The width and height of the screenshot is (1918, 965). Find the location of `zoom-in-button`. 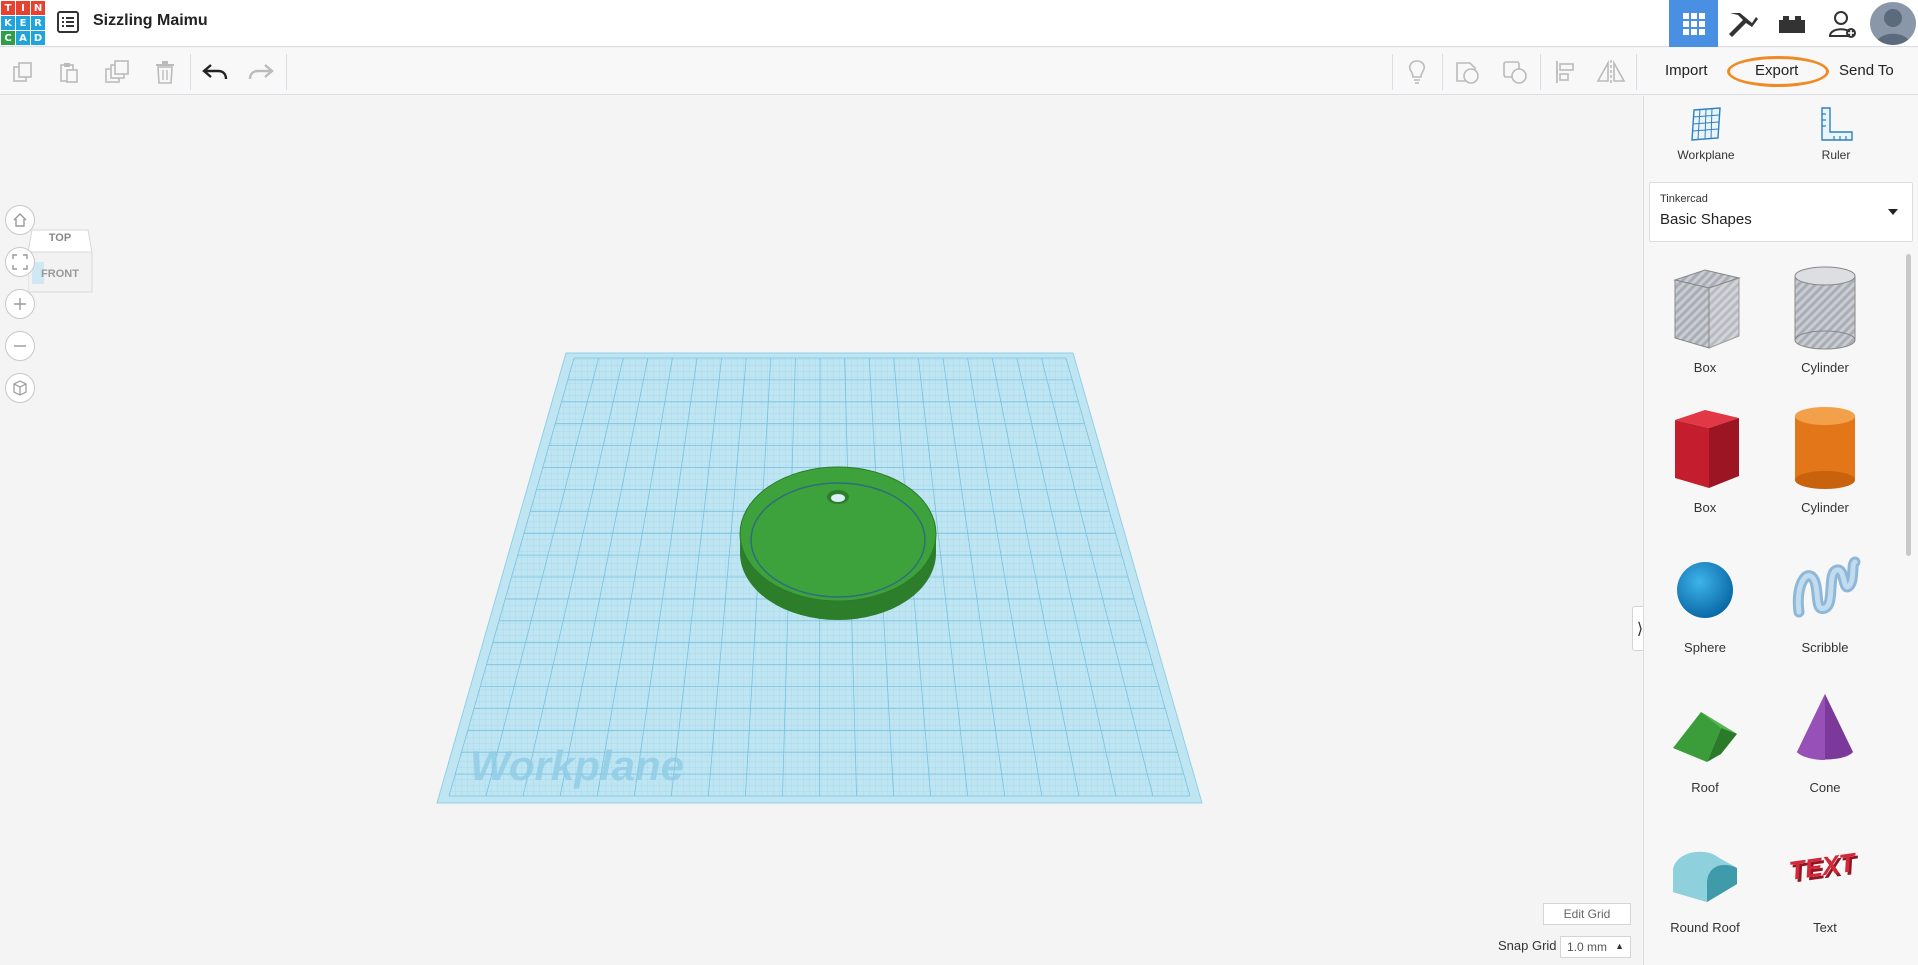

zoom-in-button is located at coordinates (20, 304).